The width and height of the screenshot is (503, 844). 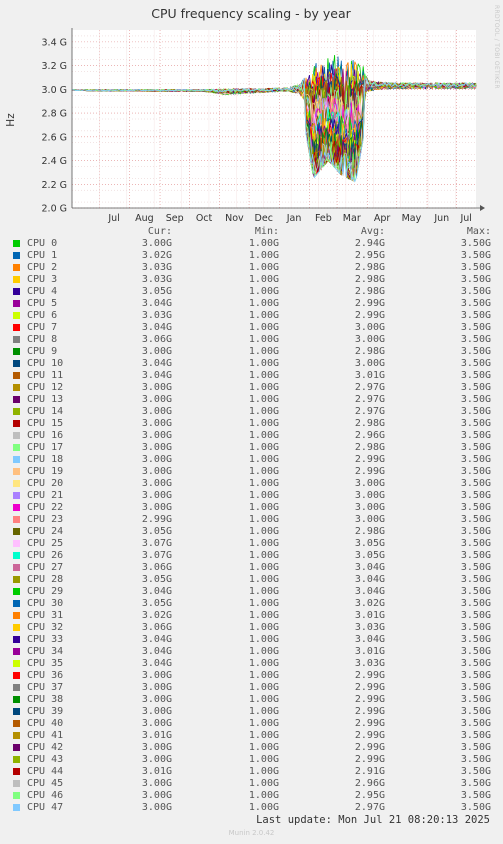 I want to click on x-tick-labels: Jul Aug Sep Oct Nov Dec Jan Feb Mar Apr May Jun Jul, so click(x=289, y=218).